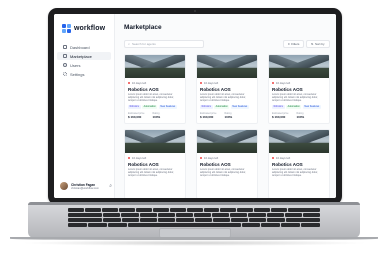 This screenshot has height=257, width=388. Describe the element at coordinates (75, 65) in the screenshot. I see `sidebar-item-label: Users` at that location.